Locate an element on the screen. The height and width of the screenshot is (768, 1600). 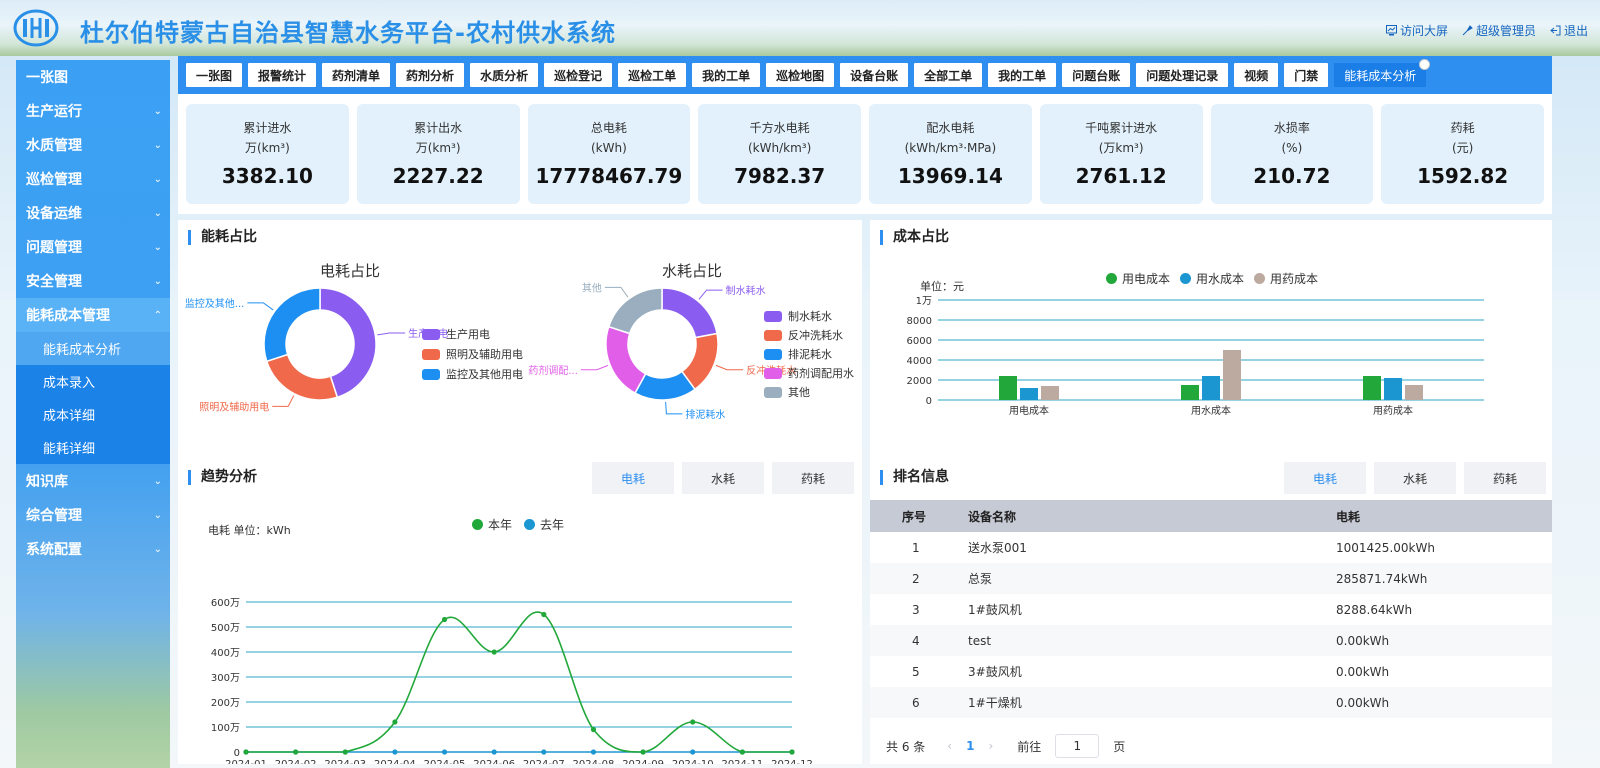
pie-slice is located at coordinates (292, 325).